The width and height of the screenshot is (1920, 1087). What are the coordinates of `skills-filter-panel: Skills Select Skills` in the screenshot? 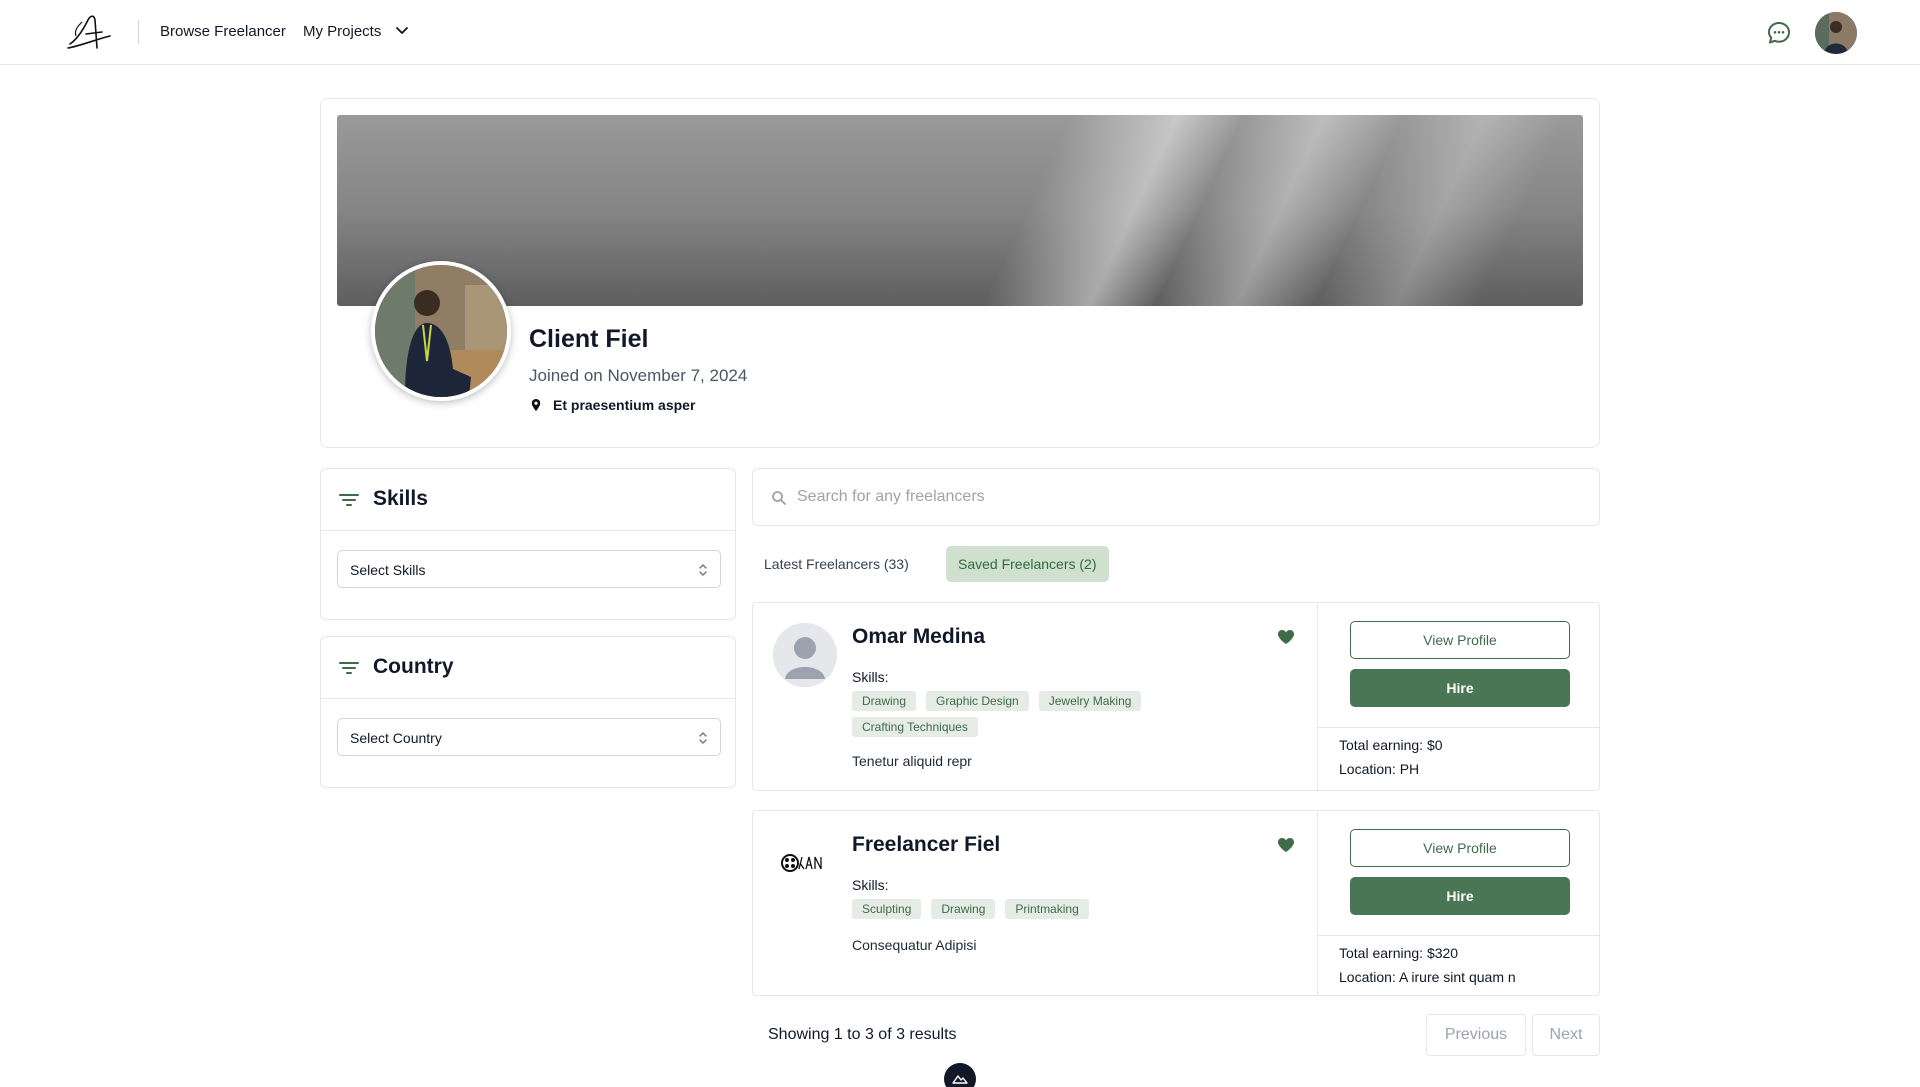 It's located at (528, 544).